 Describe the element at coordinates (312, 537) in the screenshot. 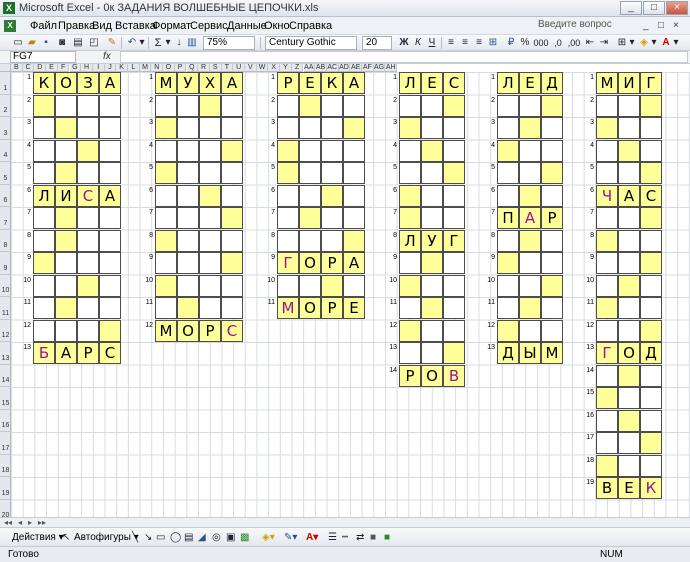

I see `draw-font-color-icon: A▾` at that location.